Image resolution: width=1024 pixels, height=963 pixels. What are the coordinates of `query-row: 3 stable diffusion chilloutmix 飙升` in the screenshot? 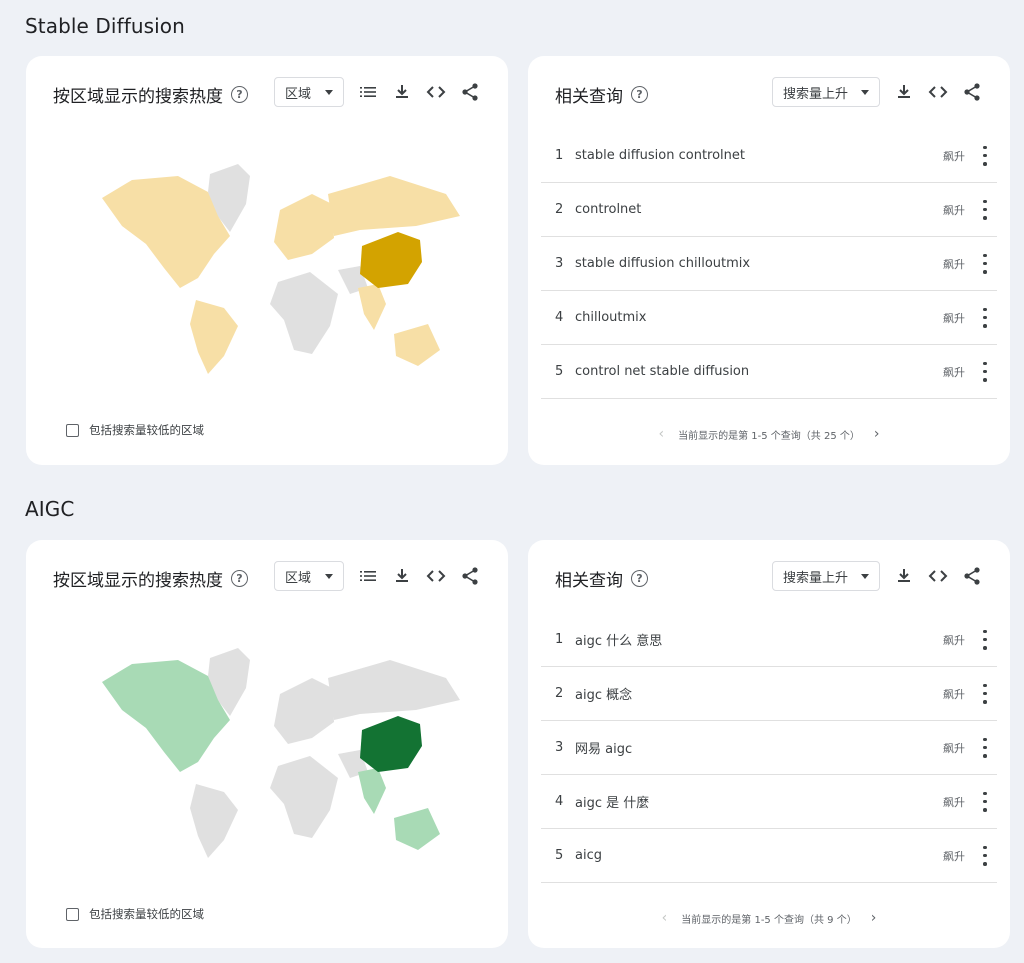 It's located at (769, 264).